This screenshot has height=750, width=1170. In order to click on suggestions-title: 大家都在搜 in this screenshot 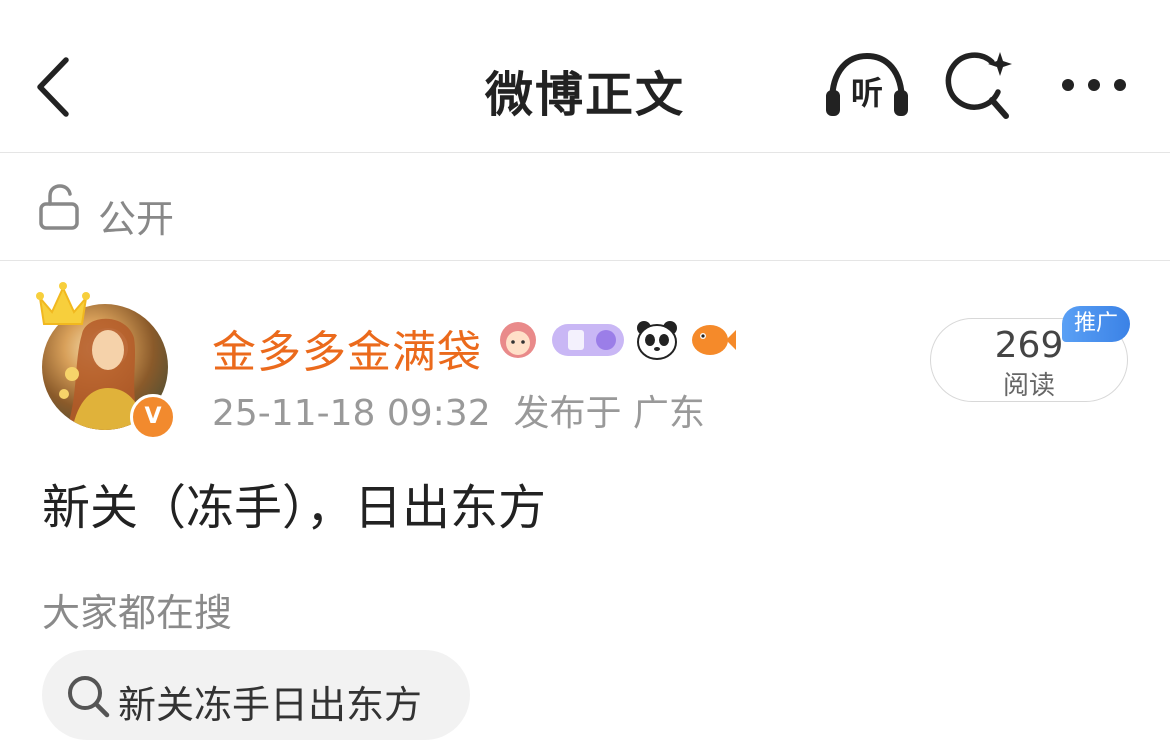, I will do `click(137, 613)`.